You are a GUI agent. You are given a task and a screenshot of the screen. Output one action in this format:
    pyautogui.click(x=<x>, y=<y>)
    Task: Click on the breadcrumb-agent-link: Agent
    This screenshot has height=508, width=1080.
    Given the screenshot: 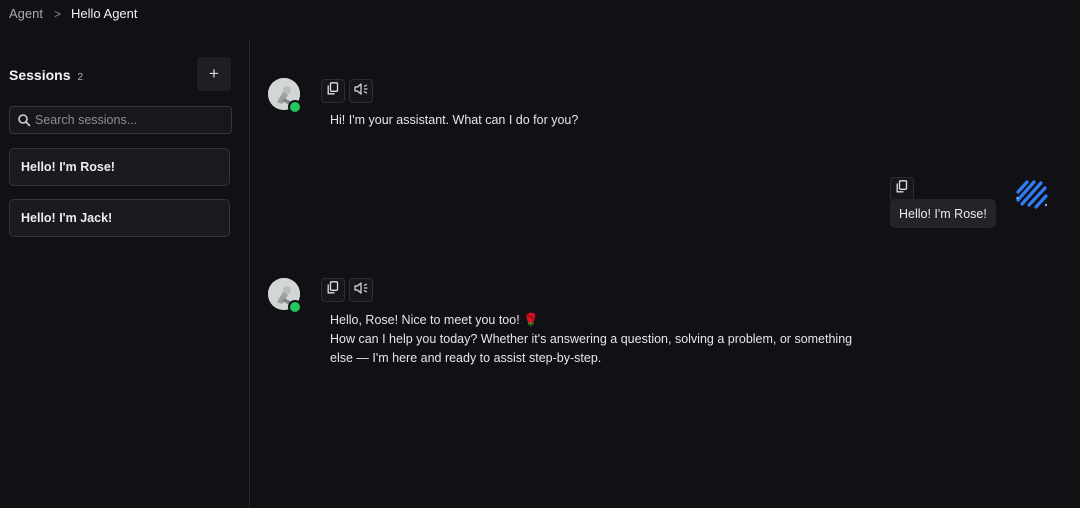 What is the action you would take?
    pyautogui.click(x=26, y=13)
    